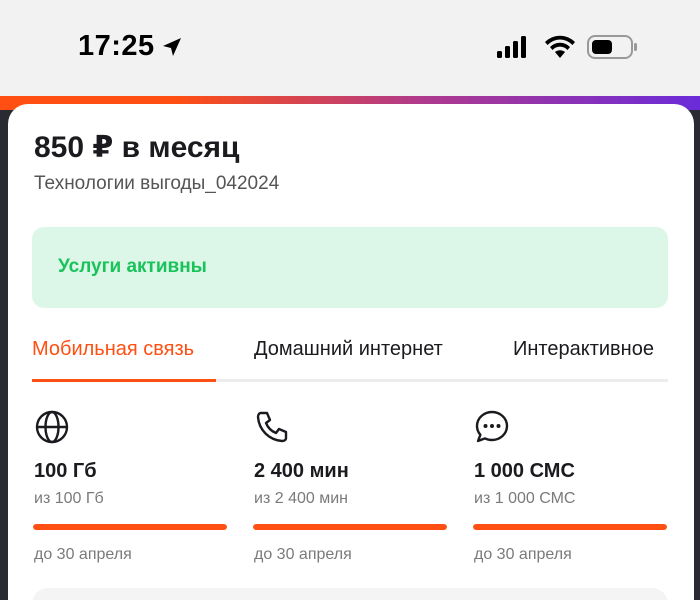 The width and height of the screenshot is (700, 600). Describe the element at coordinates (172, 47) in the screenshot. I see `location-arrow-icon` at that location.